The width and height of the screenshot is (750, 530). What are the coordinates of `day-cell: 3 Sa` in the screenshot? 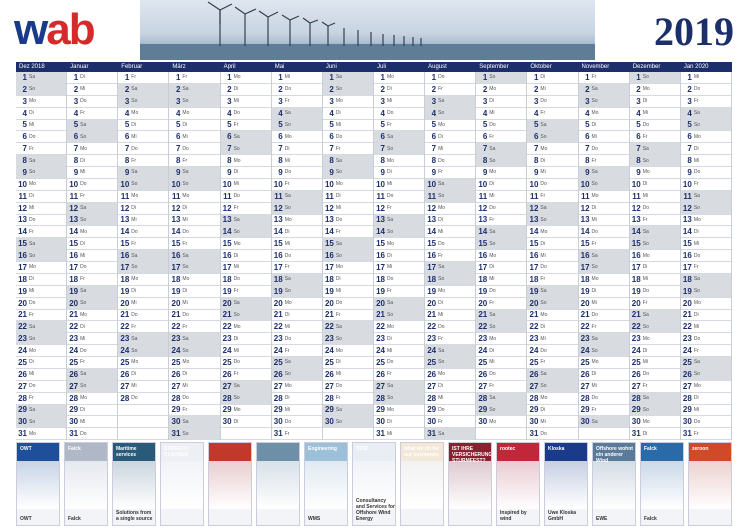 It's located at (450, 101).